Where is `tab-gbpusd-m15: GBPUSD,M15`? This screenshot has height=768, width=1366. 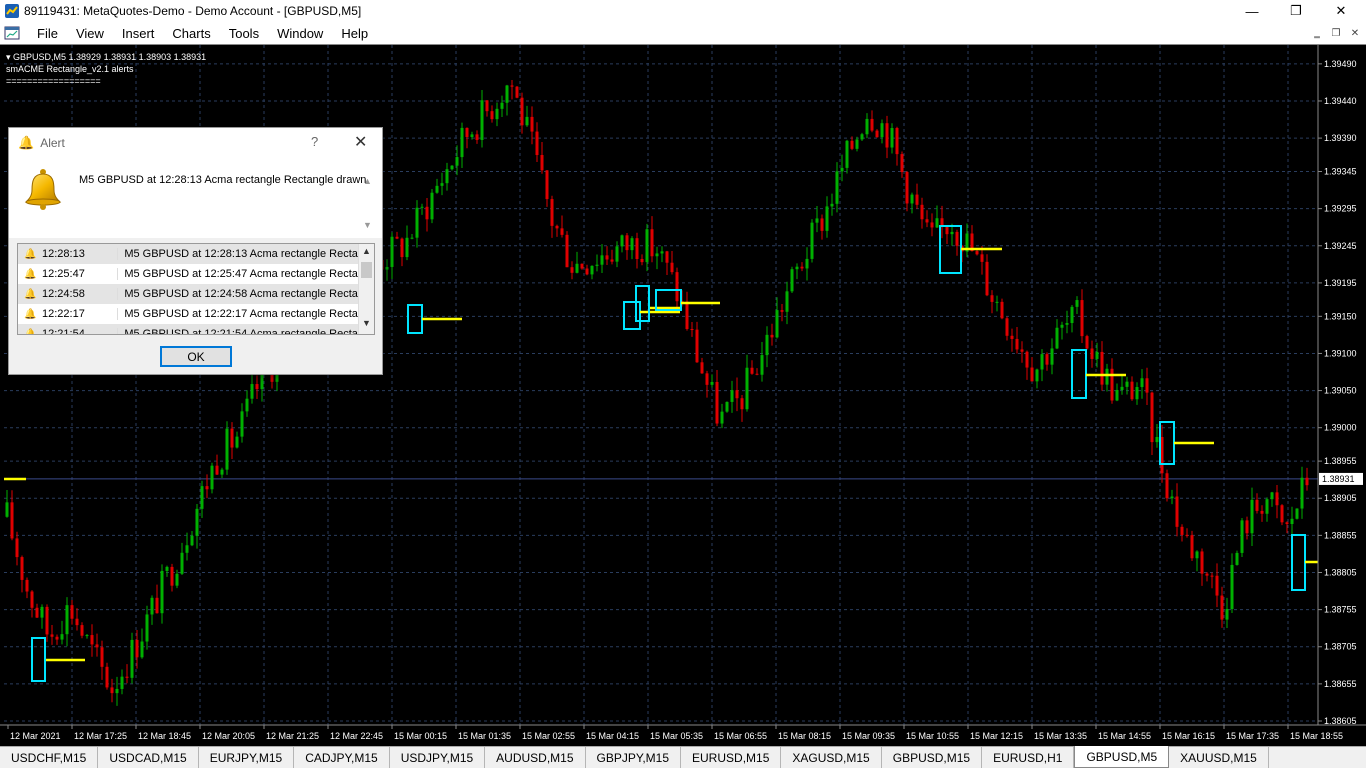 tab-gbpusd-m15: GBPUSD,M15 is located at coordinates (932, 757).